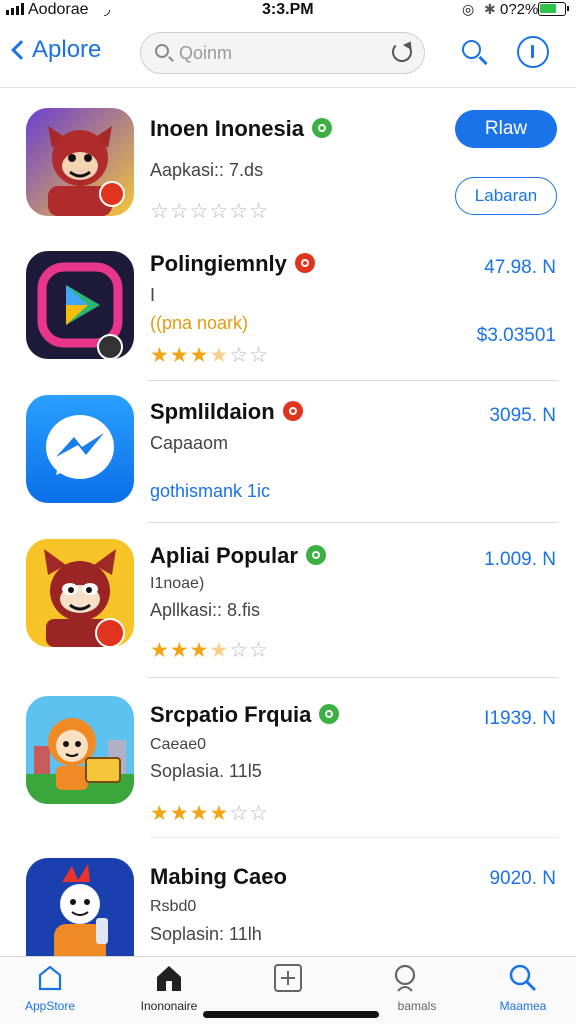 The width and height of the screenshot is (576, 1024). I want to click on app-price-secondary: $3.03501, so click(516, 336).